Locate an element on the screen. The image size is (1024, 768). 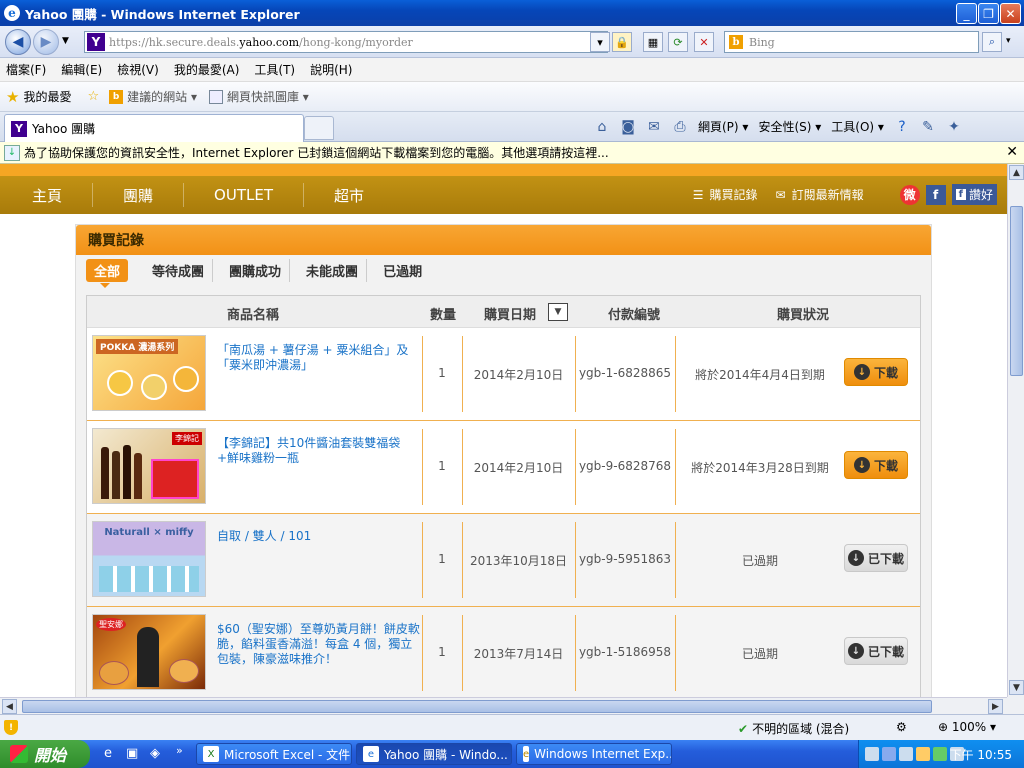
sort-dropdown-icon: ▼ is located at coordinates (558, 312).